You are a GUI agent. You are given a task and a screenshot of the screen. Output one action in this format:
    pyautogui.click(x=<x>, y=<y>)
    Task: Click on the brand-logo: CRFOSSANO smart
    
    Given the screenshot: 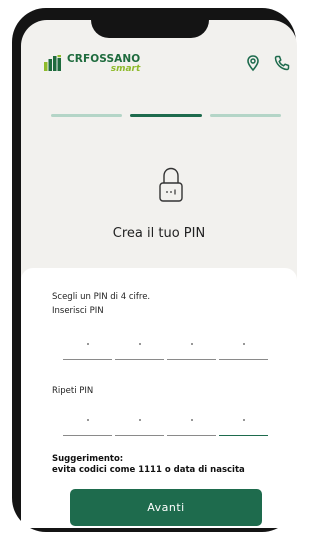 What is the action you would take?
    pyautogui.click(x=92, y=64)
    